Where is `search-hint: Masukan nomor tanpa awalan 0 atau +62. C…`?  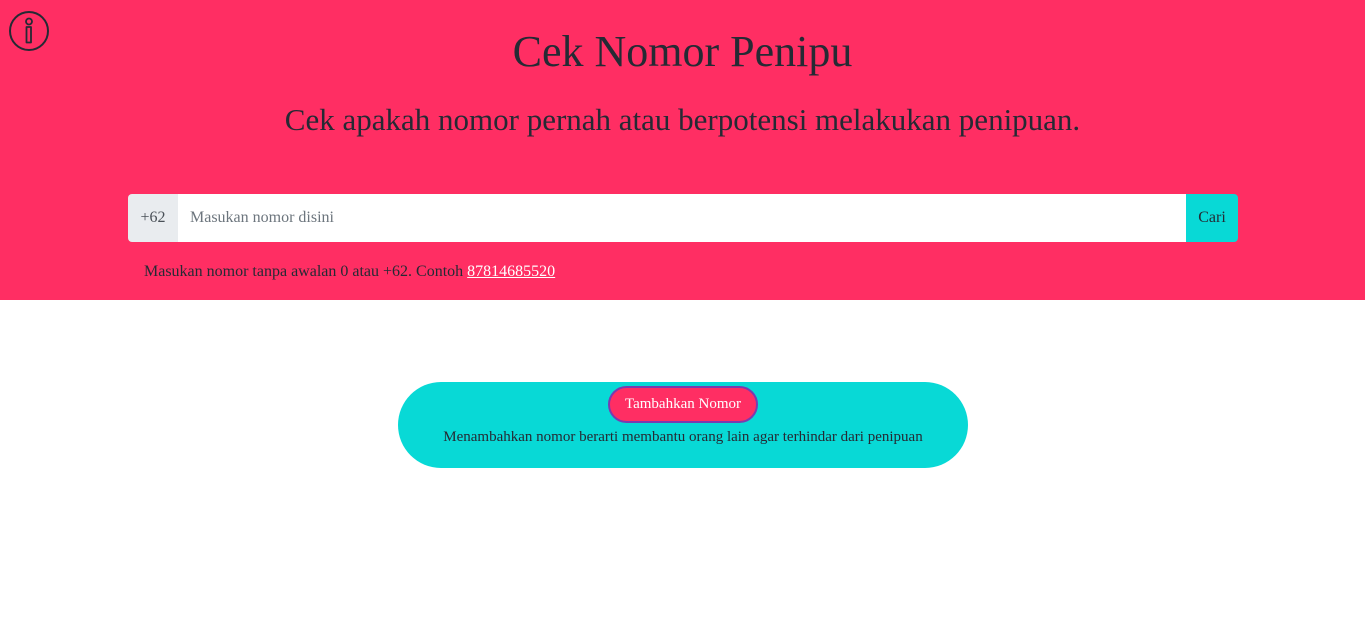
search-hint: Masukan nomor tanpa awalan 0 atau +62. C… is located at coordinates (349, 272).